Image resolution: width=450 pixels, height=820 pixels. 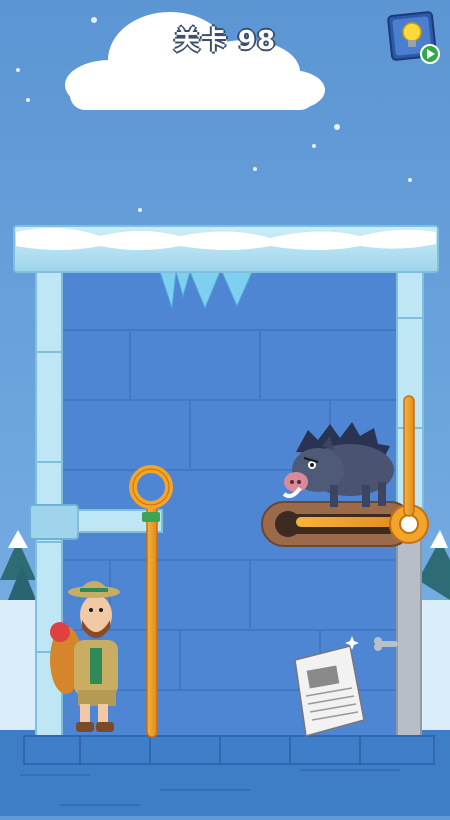 What do you see at coordinates (430, 54) in the screenshot?
I see `play-video-icon` at bounding box center [430, 54].